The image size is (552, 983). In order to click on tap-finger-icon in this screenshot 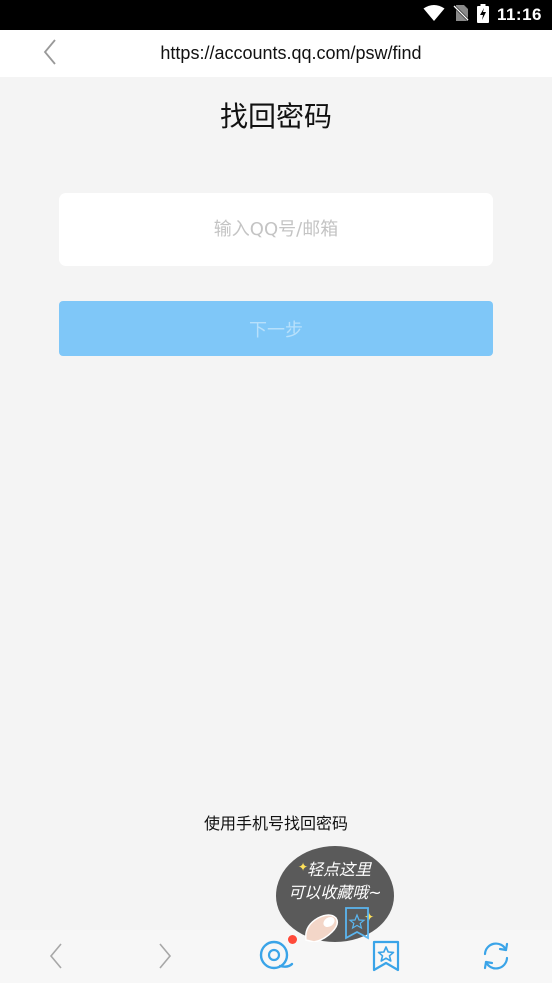, I will do `click(336, 923)`.